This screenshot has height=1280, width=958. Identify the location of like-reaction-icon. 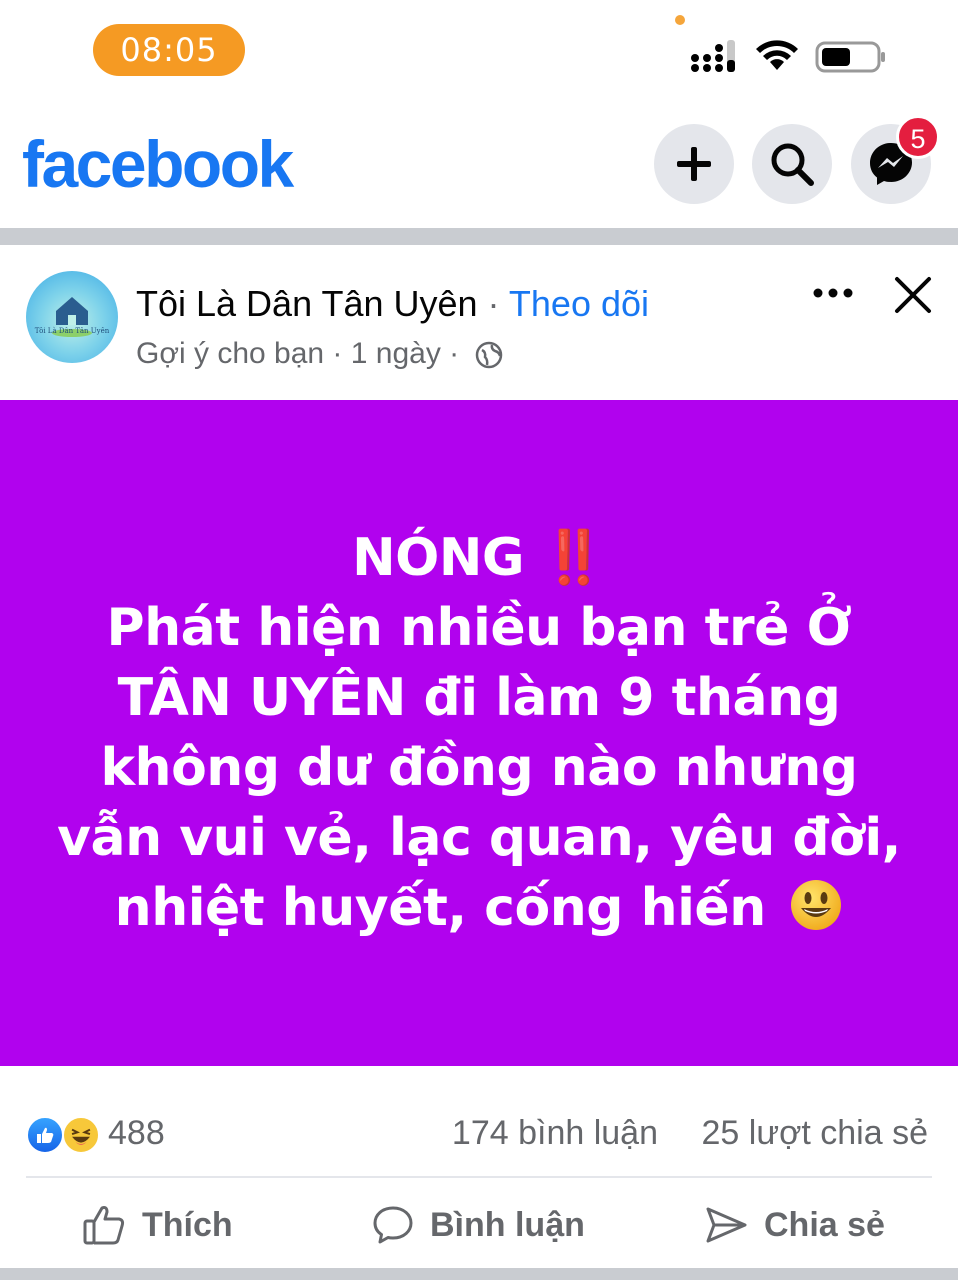
(45, 1135).